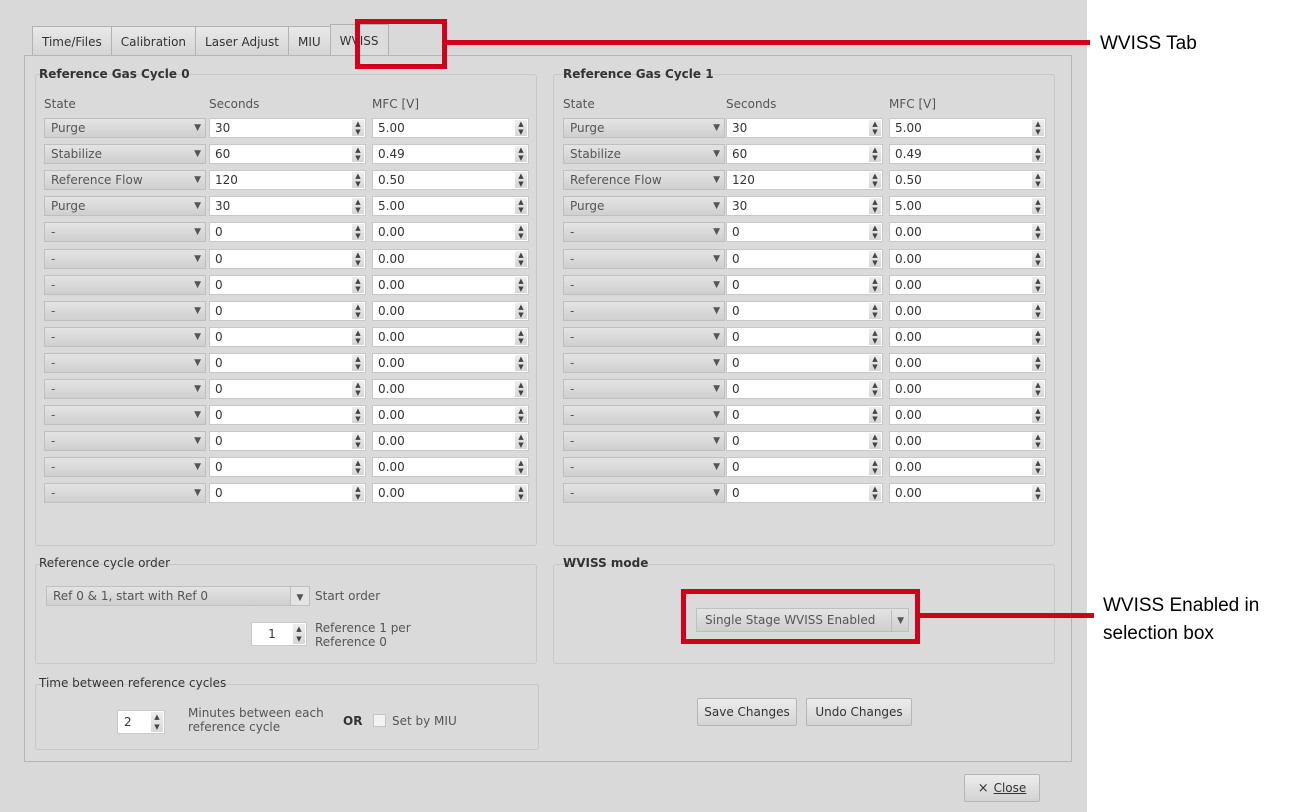  Describe the element at coordinates (287, 154) in the screenshot. I see `seconds-spinbox: 60 ▲ ▼` at that location.